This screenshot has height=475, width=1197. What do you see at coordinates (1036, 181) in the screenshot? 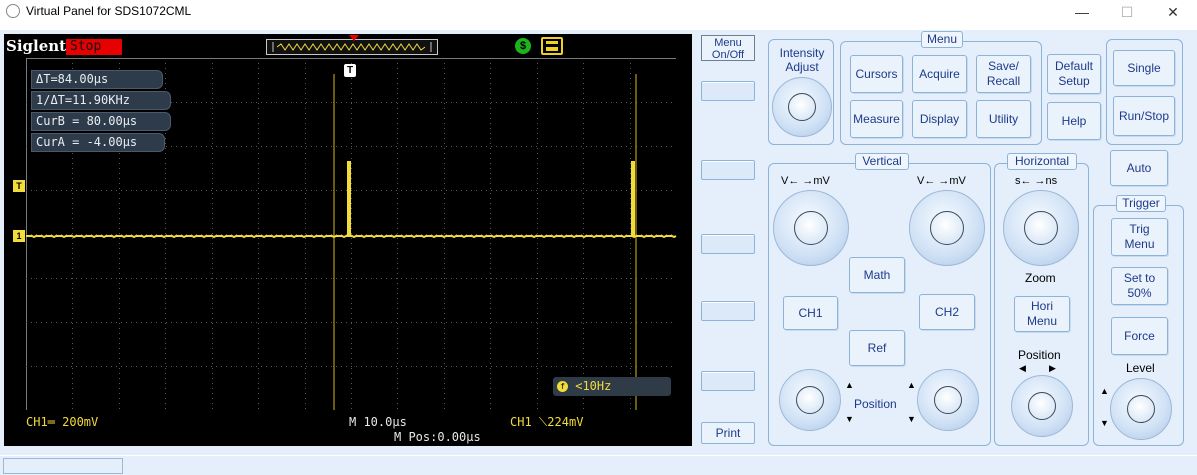
I see `time-div-label: s← →ns` at bounding box center [1036, 181].